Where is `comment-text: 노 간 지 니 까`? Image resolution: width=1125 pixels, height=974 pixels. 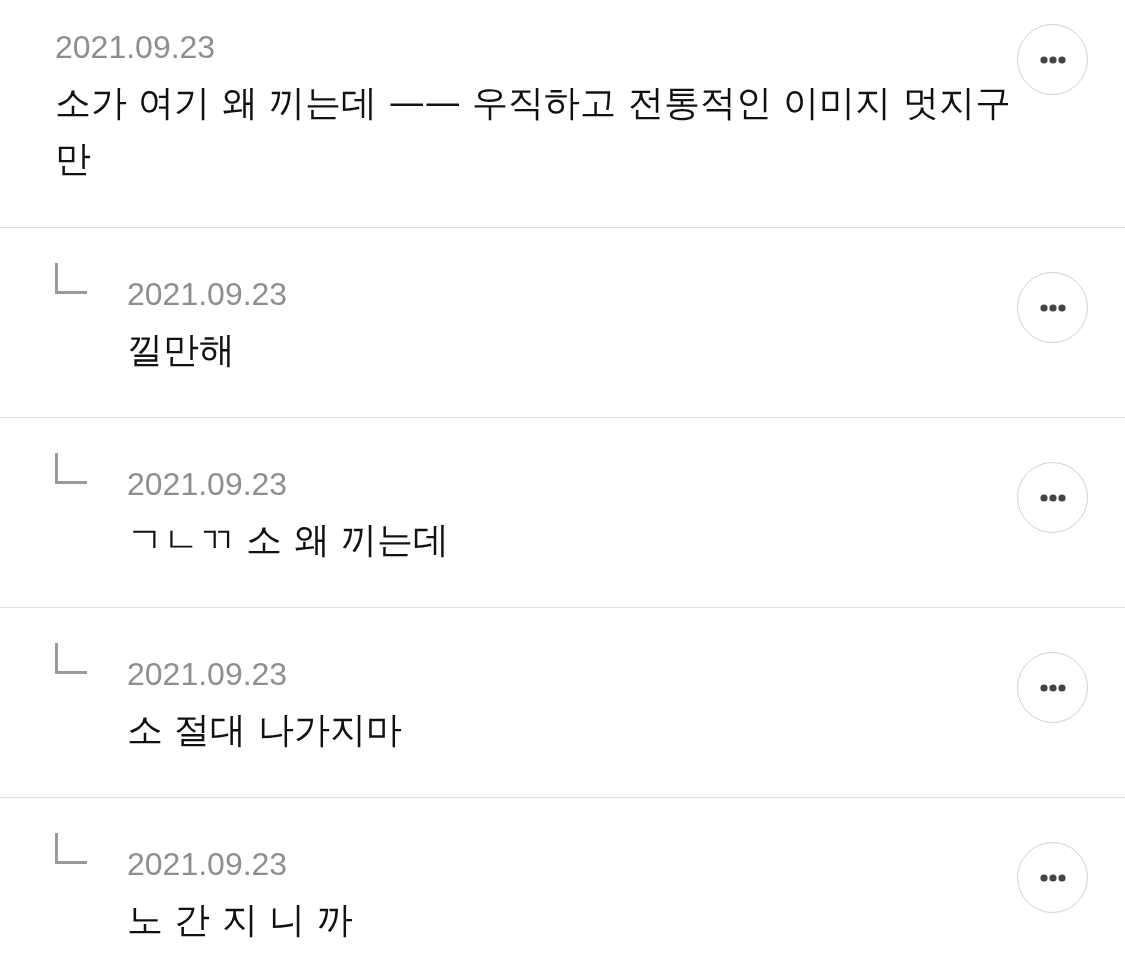
comment-text: 노 간 지 니 까 is located at coordinates (240, 920).